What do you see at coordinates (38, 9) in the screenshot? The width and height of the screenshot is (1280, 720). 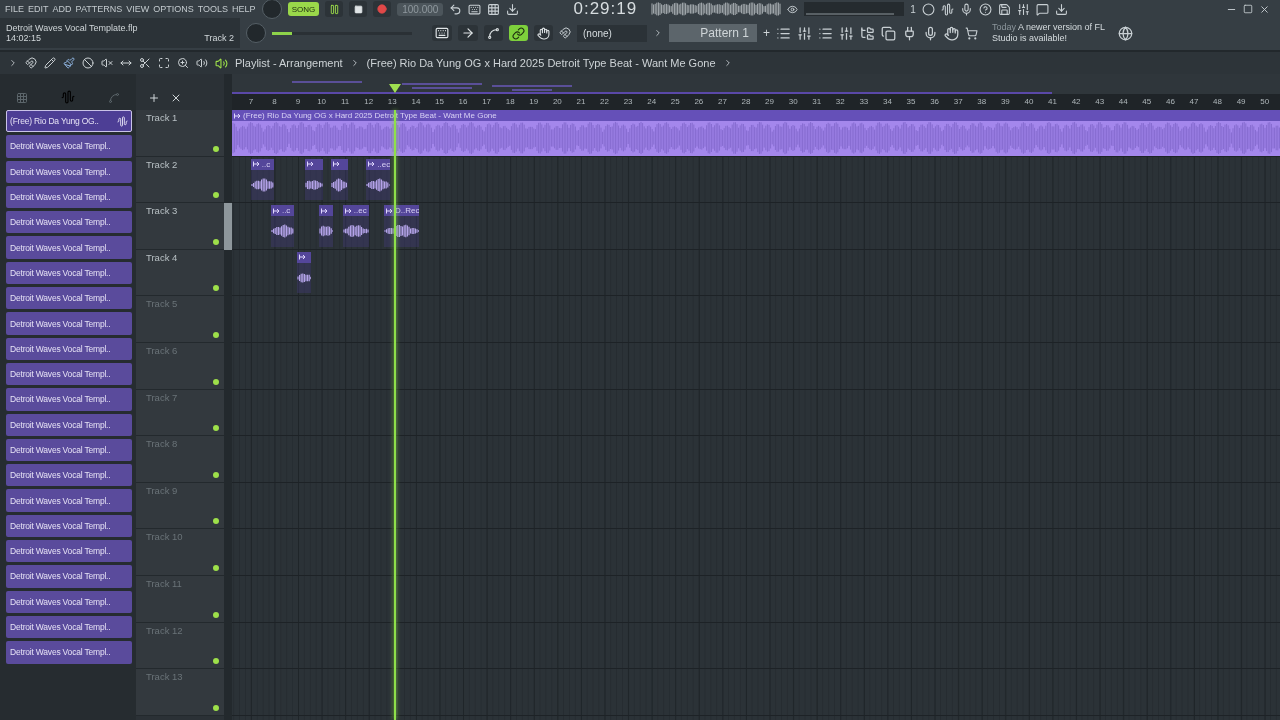 I see `menu-item: EDIT` at bounding box center [38, 9].